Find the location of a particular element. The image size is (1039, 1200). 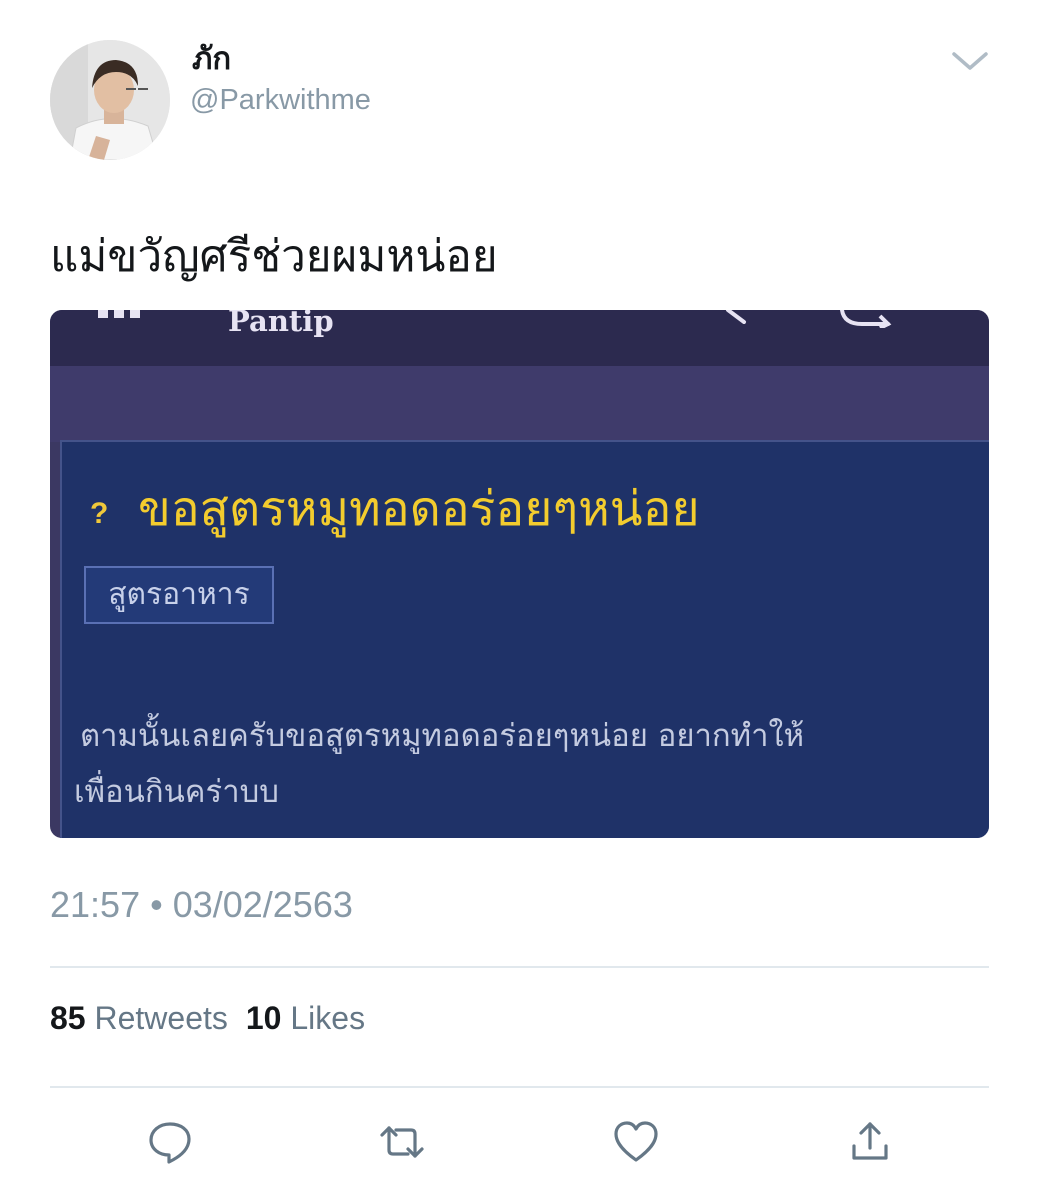

tweet-stats: 85 Retweets 10 Likes is located at coordinates (207, 1018).